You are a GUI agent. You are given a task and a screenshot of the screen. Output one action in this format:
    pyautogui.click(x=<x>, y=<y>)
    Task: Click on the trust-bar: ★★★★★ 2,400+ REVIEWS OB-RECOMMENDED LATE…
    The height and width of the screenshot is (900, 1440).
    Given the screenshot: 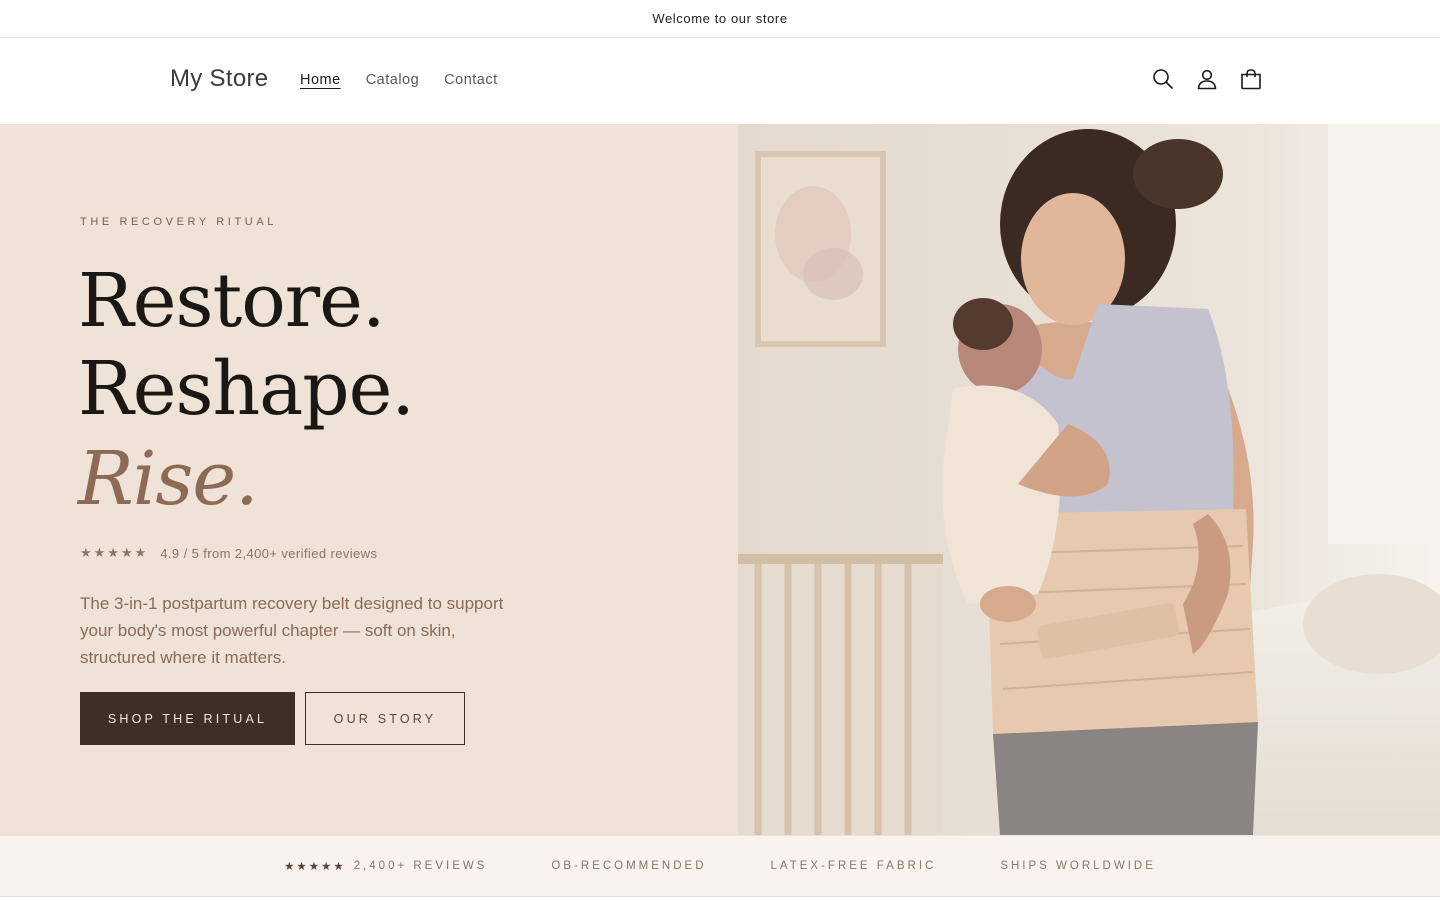 What is the action you would take?
    pyautogui.click(x=720, y=866)
    